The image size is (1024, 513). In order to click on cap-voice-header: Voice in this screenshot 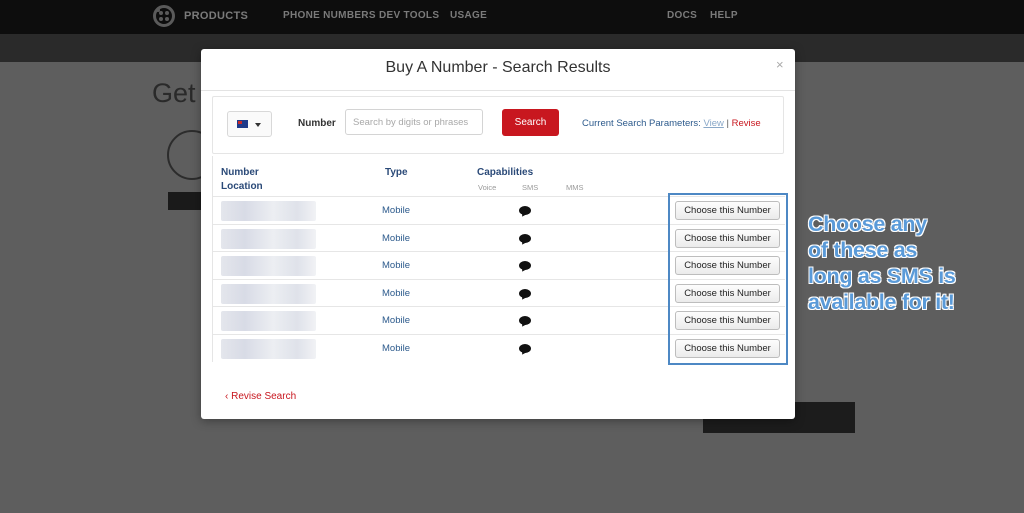, I will do `click(487, 187)`.